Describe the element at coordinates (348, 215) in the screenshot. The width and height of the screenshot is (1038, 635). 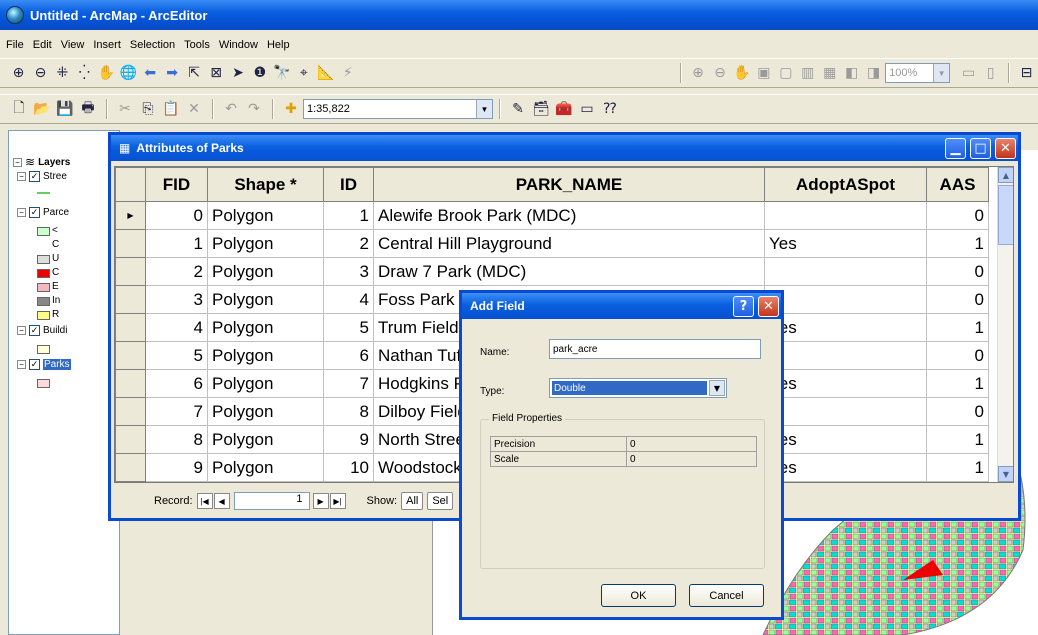
I see `cell-id: 1` at that location.